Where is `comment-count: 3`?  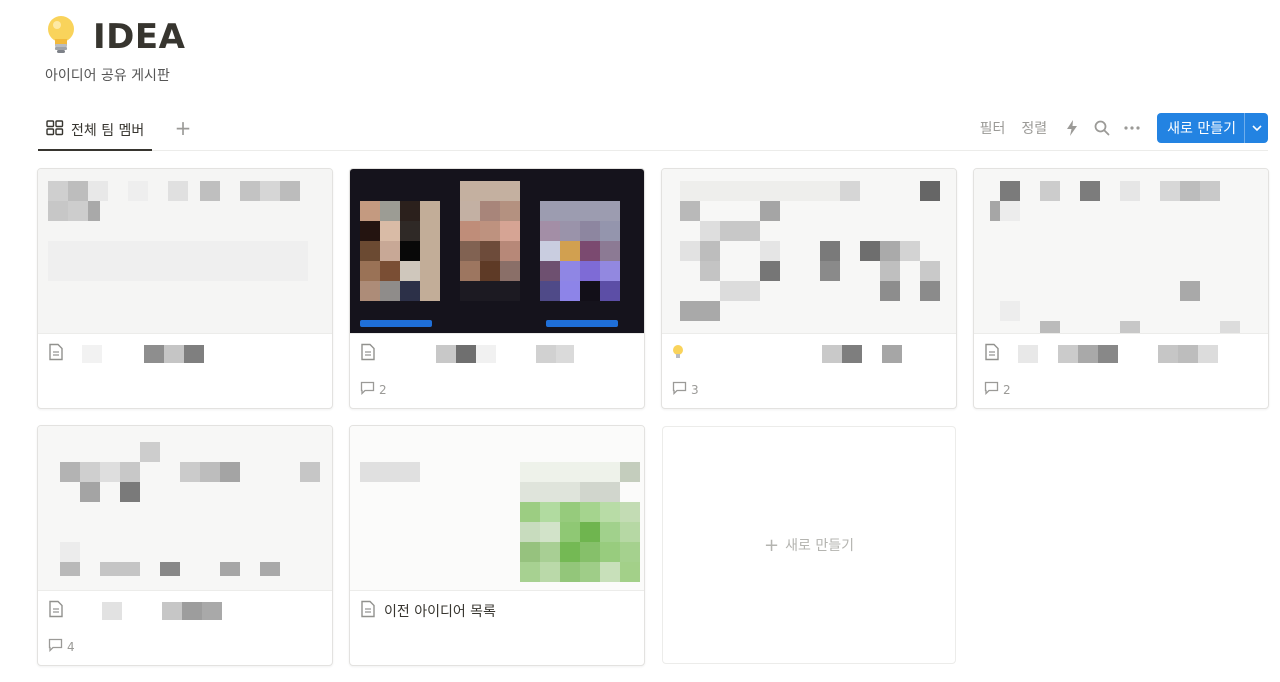
comment-count: 3 is located at coordinates (685, 389).